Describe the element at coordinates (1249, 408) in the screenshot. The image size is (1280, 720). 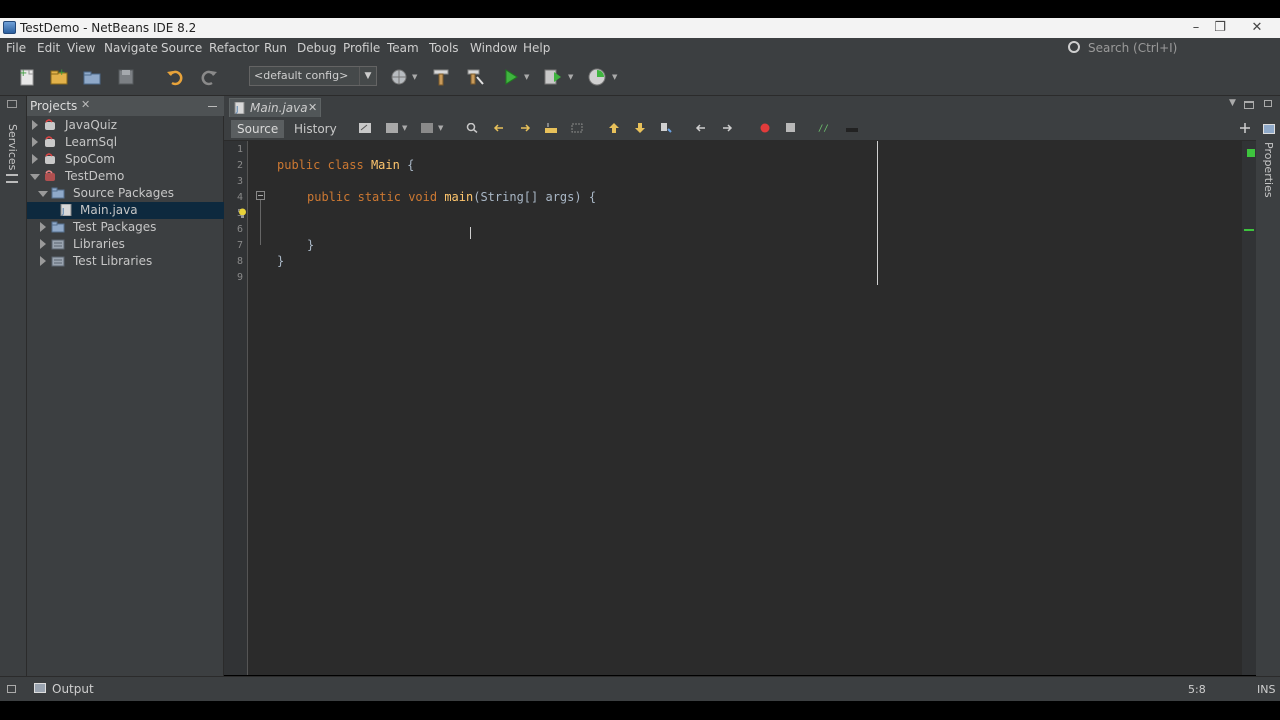
I see `error-stripe` at that location.